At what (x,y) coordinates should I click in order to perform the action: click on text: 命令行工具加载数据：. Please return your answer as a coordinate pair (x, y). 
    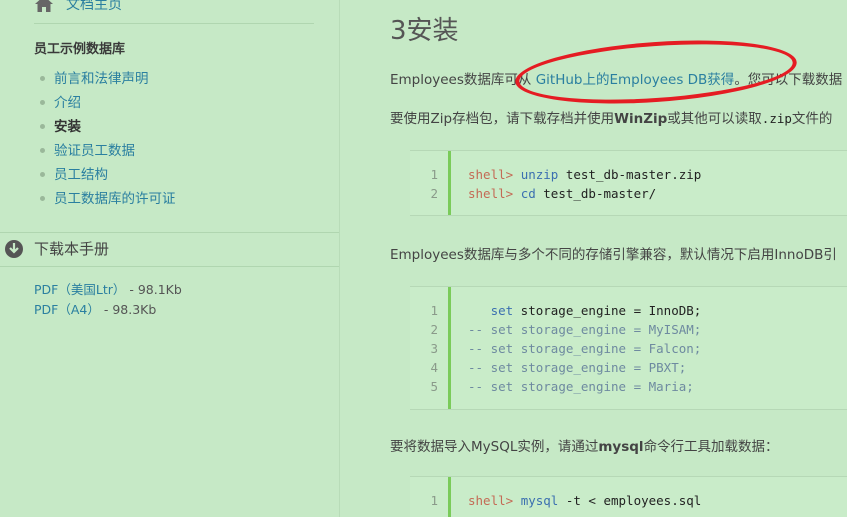
    Looking at the image, I should click on (711, 447).